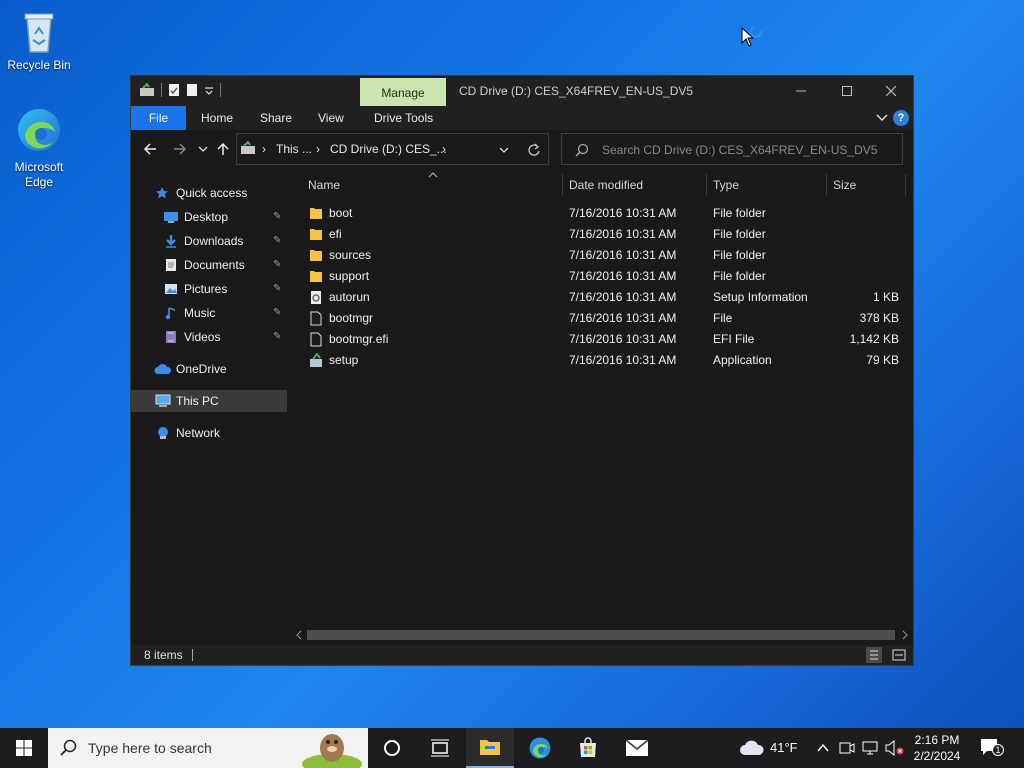 Image resolution: width=1024 pixels, height=768 pixels. Describe the element at coordinates (847, 748) in the screenshot. I see `meet-now-icon` at that location.